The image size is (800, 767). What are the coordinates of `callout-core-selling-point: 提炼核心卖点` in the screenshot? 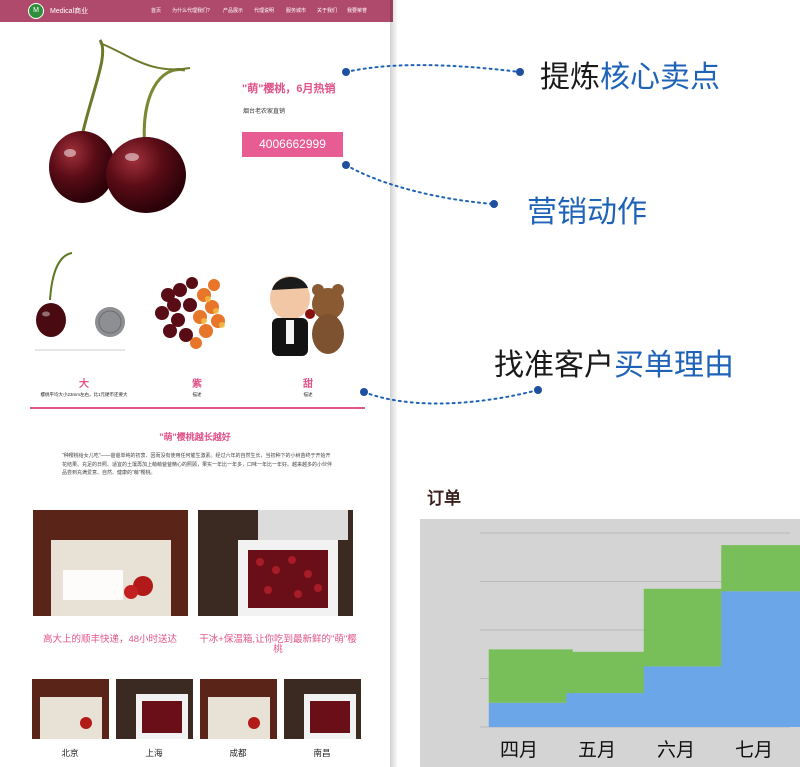 It's located at (630, 77).